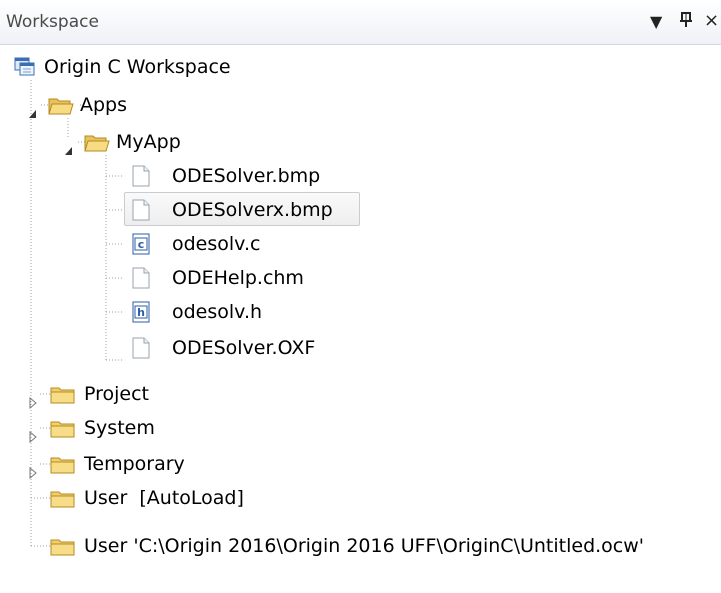  What do you see at coordinates (164, 498) in the screenshot?
I see `tree-item-label: User [AutoLoad]` at bounding box center [164, 498].